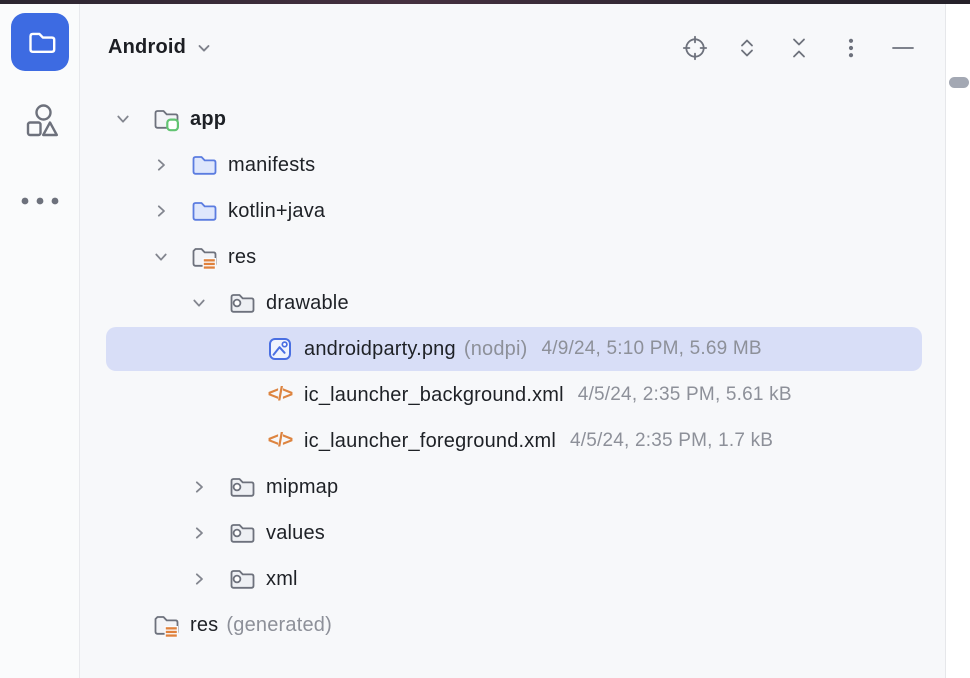 The image size is (970, 678). What do you see at coordinates (279, 624) in the screenshot?
I see `tree-row-qualifier: (generated)` at bounding box center [279, 624].